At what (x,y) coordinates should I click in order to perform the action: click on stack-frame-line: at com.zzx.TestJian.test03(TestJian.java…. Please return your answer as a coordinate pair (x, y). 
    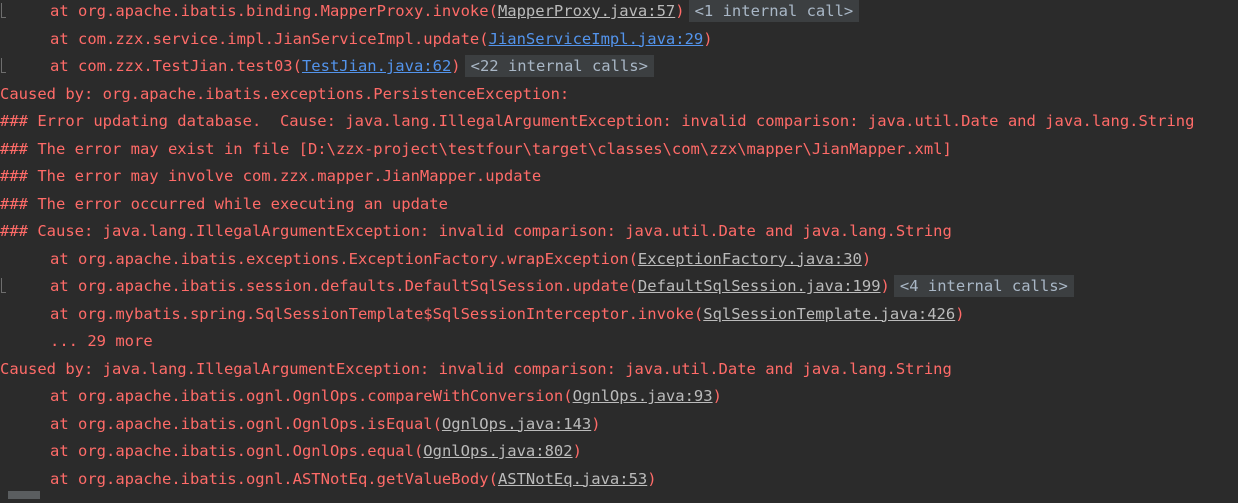
    Looking at the image, I should click on (327, 66).